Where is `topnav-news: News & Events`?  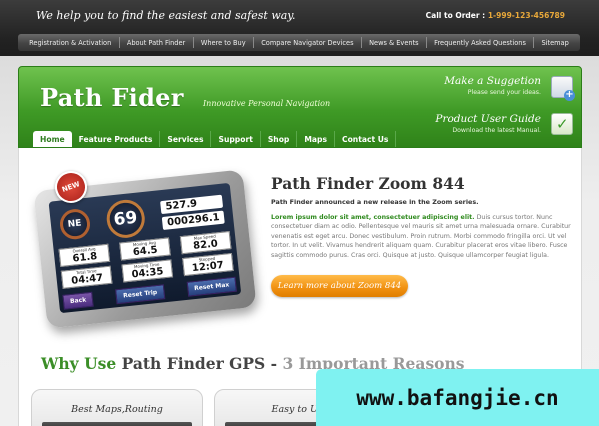 topnav-news: News & Events is located at coordinates (393, 43).